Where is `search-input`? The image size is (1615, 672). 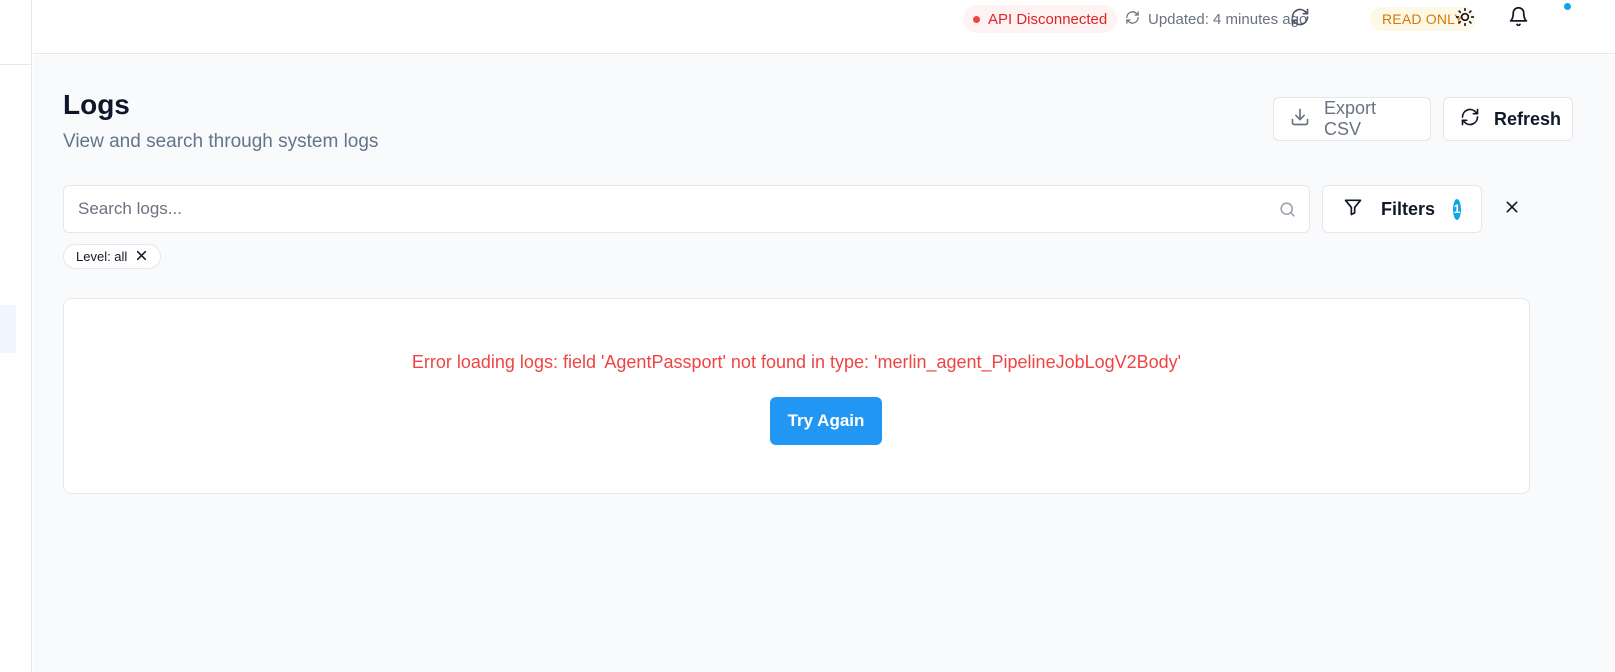
search-input is located at coordinates (663, 209).